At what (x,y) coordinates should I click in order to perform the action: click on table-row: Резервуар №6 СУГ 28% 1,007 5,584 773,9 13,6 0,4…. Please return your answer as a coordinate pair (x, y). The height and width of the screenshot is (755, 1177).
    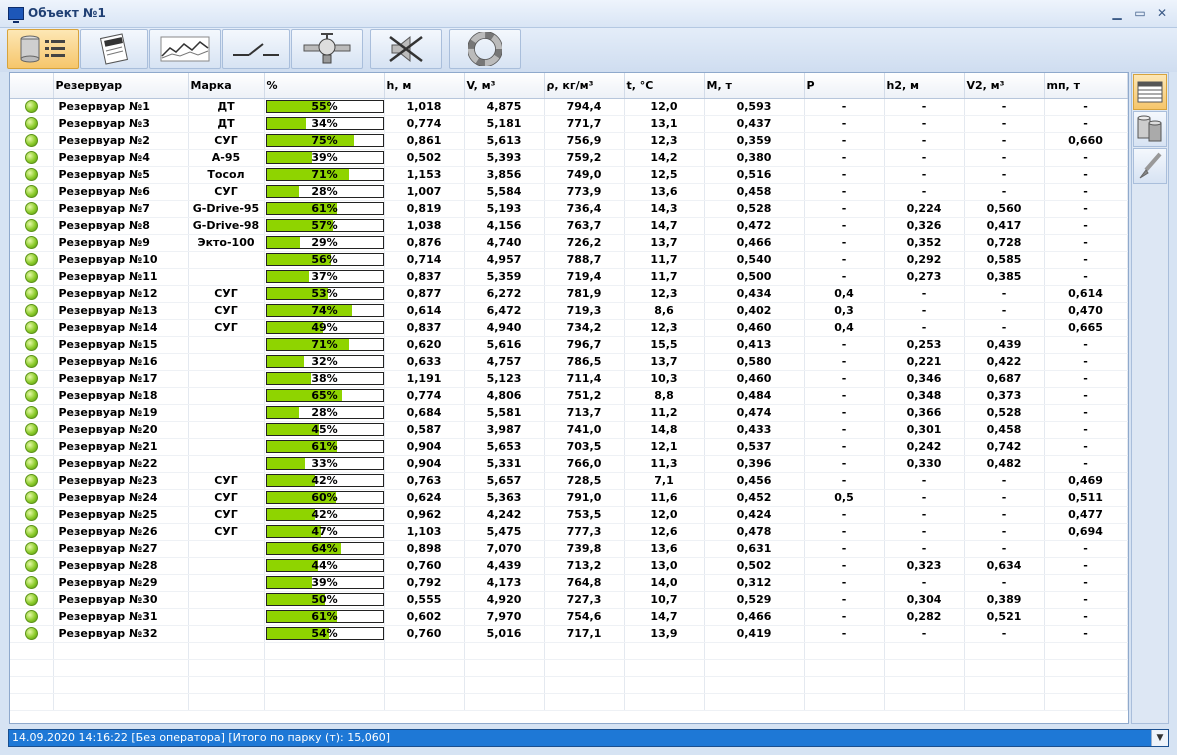
    Looking at the image, I should click on (569, 192).